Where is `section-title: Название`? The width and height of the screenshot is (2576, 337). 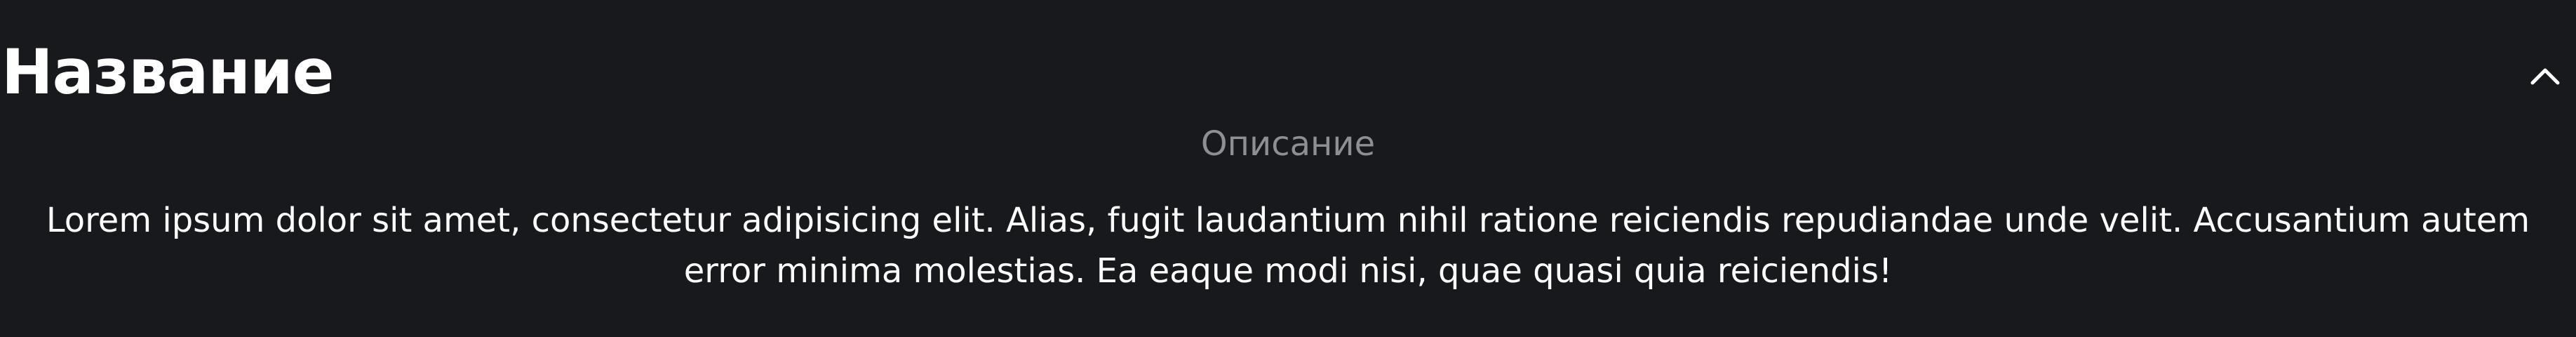
section-title: Название is located at coordinates (167, 72).